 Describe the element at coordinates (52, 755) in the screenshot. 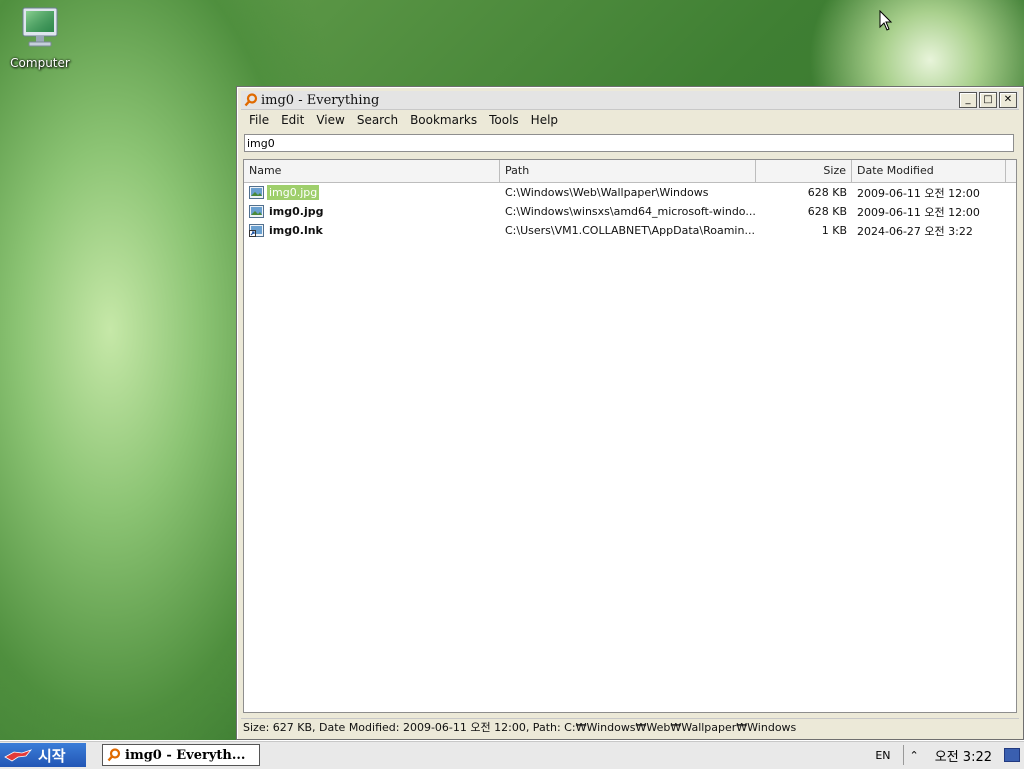

I see `start-label: 시작` at that location.